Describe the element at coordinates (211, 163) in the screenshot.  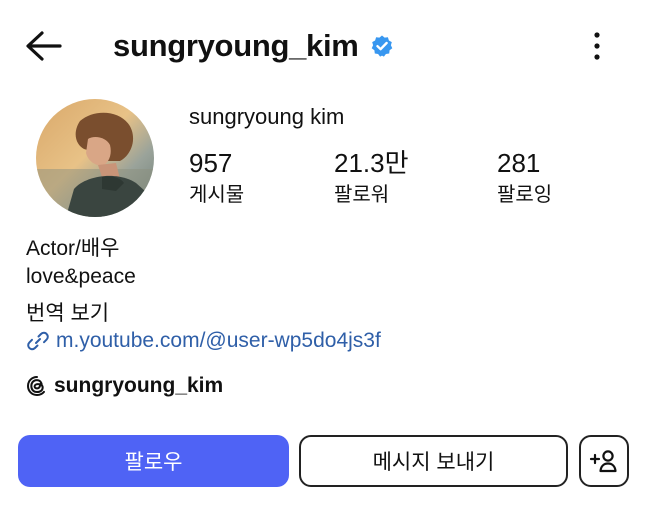
I see `posts-count: 957` at that location.